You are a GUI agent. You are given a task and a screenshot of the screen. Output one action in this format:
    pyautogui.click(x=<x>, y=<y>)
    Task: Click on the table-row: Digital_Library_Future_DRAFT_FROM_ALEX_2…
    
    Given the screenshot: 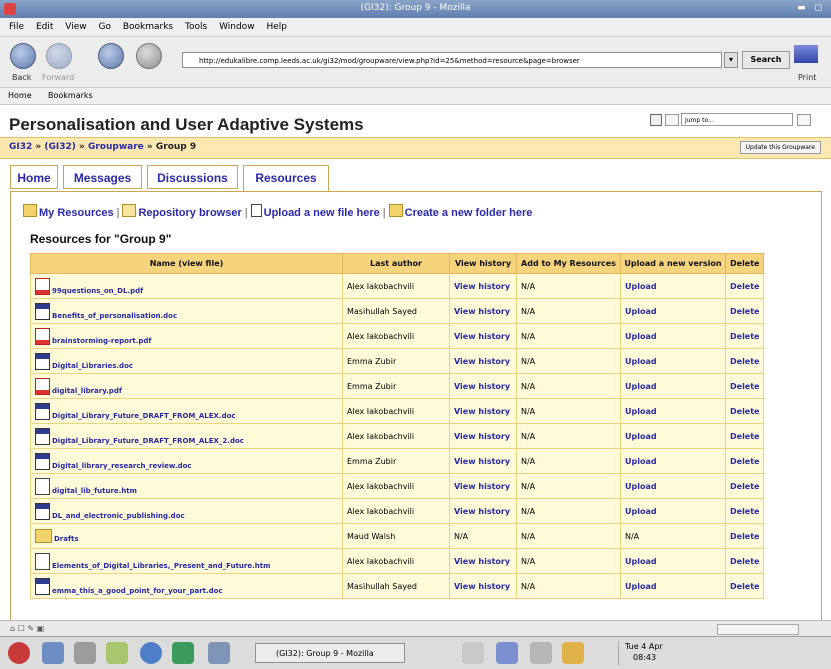 What is the action you would take?
    pyautogui.click(x=397, y=436)
    